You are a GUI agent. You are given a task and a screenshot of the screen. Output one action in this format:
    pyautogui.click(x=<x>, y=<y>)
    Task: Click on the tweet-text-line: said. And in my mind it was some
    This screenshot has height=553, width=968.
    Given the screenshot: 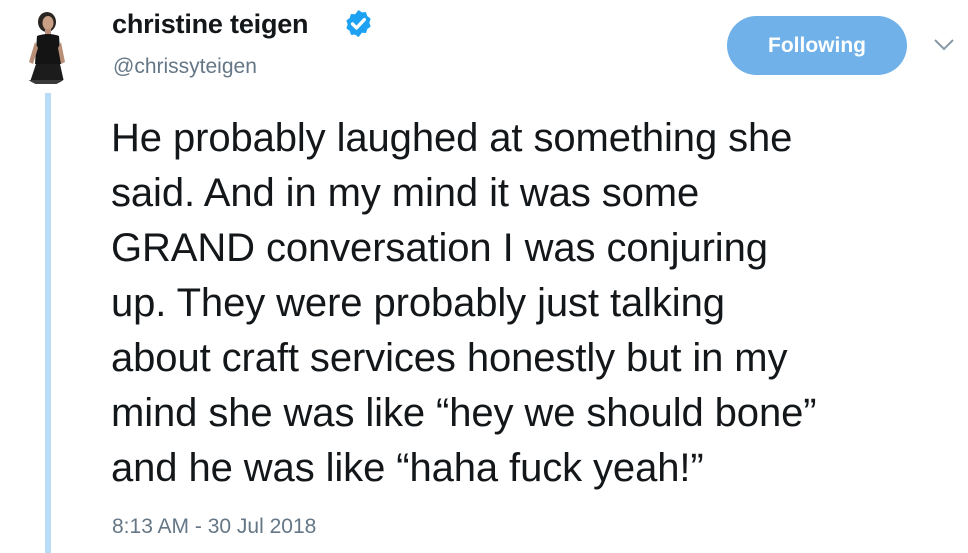 What is the action you would take?
    pyautogui.click(x=405, y=193)
    